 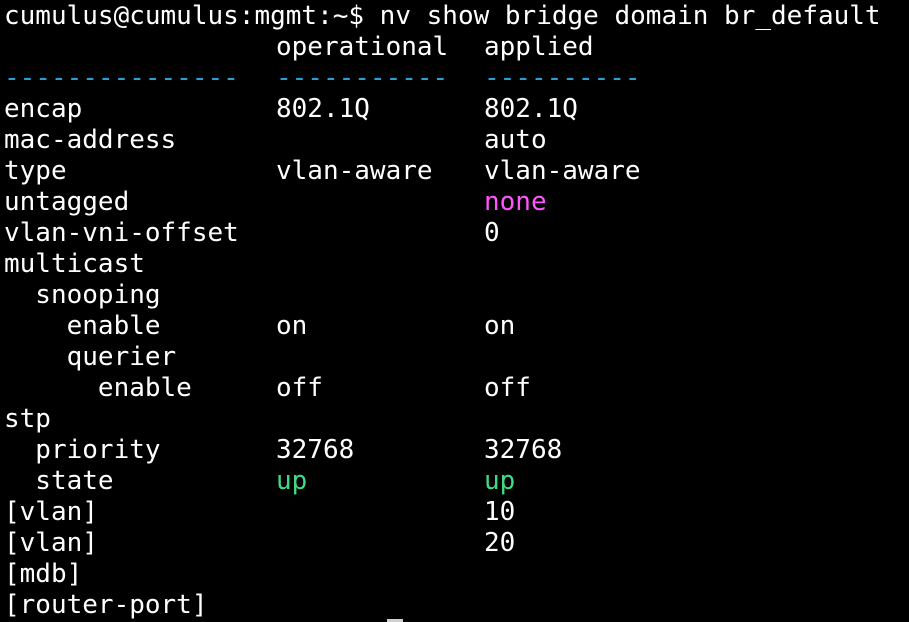 What do you see at coordinates (292, 326) in the screenshot?
I see `row-operational: on` at bounding box center [292, 326].